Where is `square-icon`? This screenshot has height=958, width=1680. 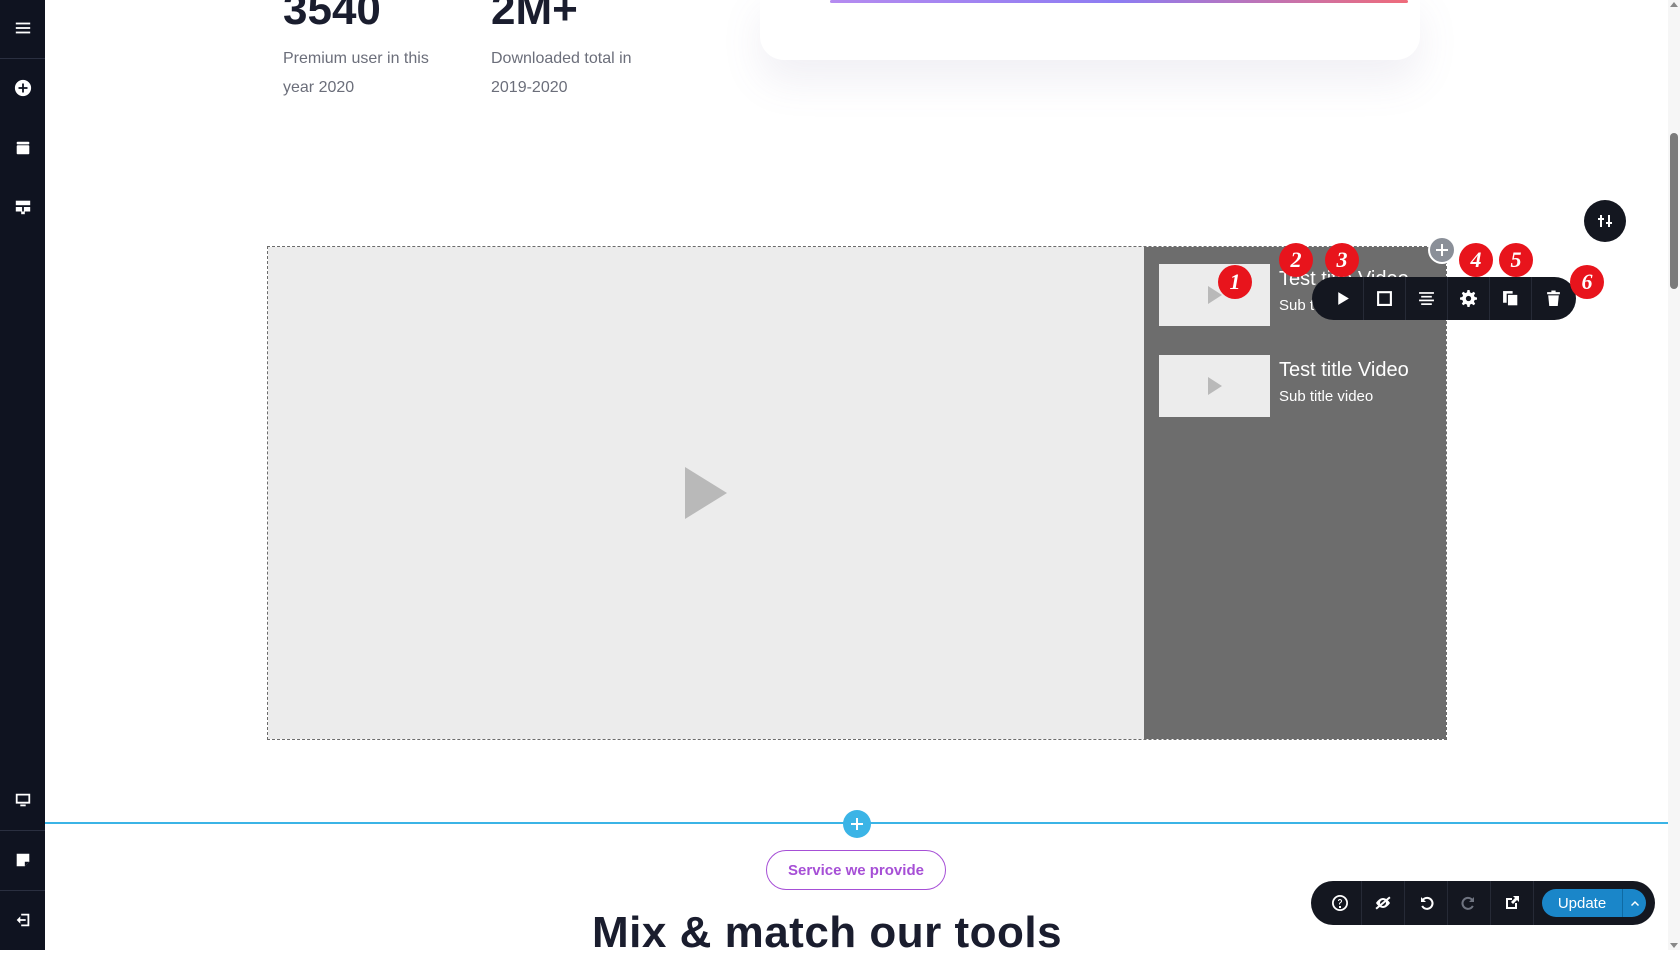 square-icon is located at coordinates (1385, 298).